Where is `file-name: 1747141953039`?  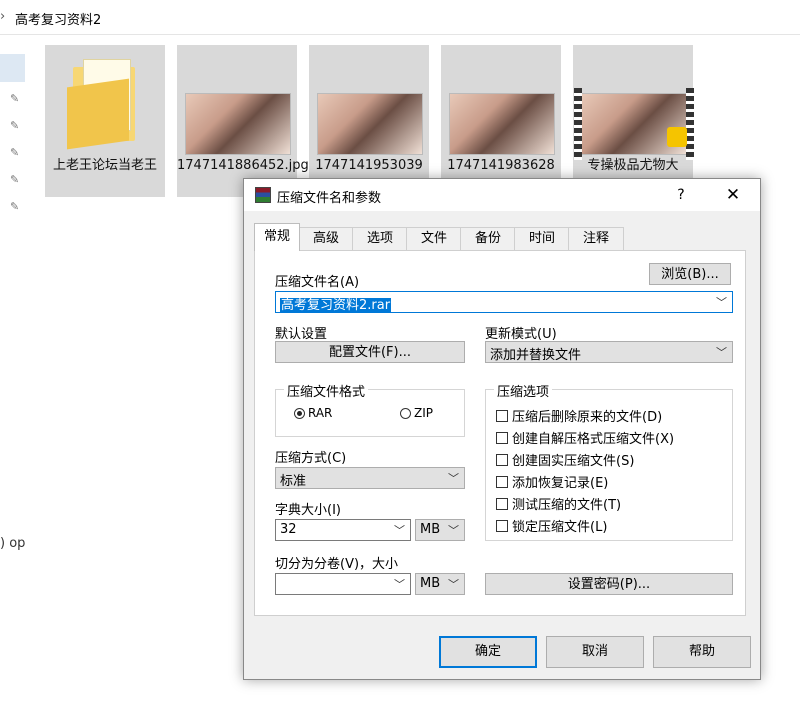 file-name: 1747141953039 is located at coordinates (369, 165).